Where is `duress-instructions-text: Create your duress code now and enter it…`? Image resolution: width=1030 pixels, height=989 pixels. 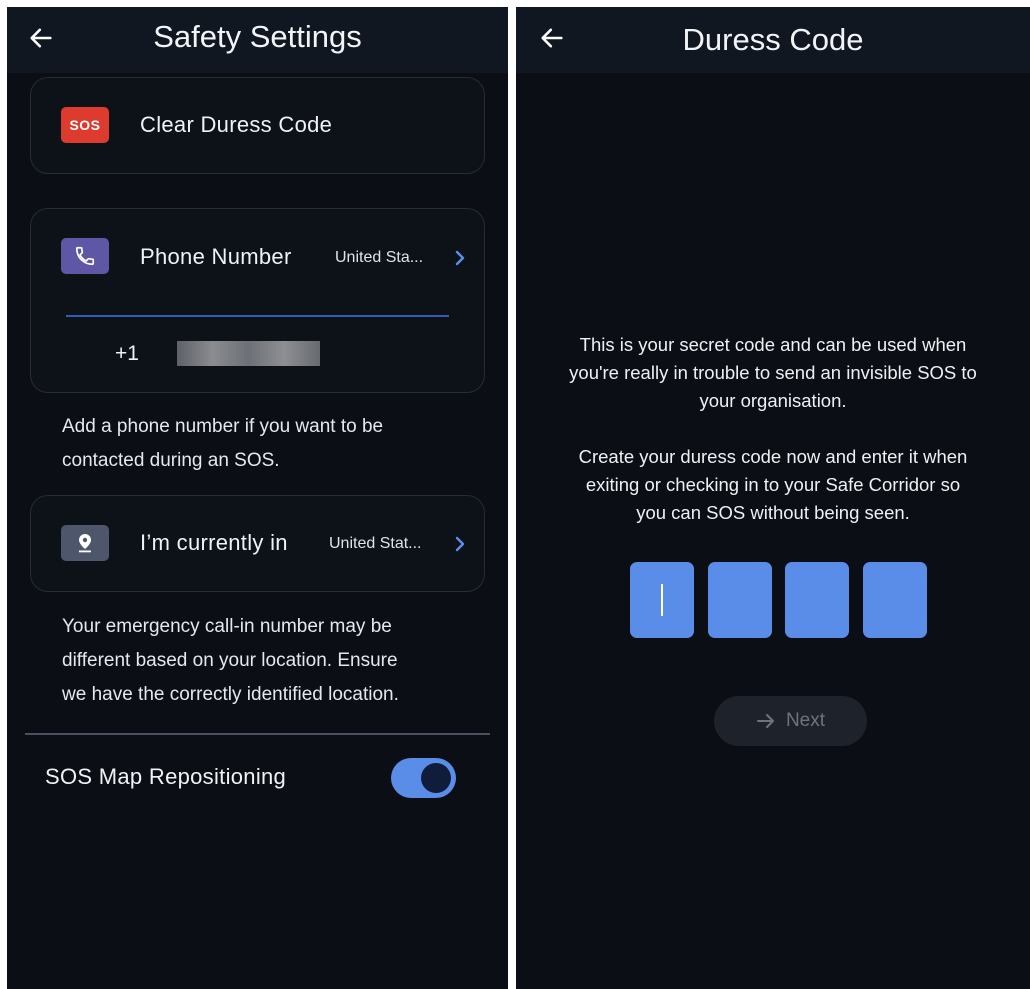 duress-instructions-text: Create your duress code now and enter it… is located at coordinates (773, 485).